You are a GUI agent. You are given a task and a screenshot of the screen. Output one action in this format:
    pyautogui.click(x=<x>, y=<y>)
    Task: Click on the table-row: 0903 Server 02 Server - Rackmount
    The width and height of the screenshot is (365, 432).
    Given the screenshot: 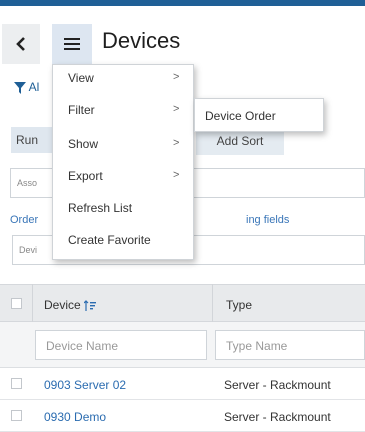 What is the action you would take?
    pyautogui.click(x=182, y=384)
    